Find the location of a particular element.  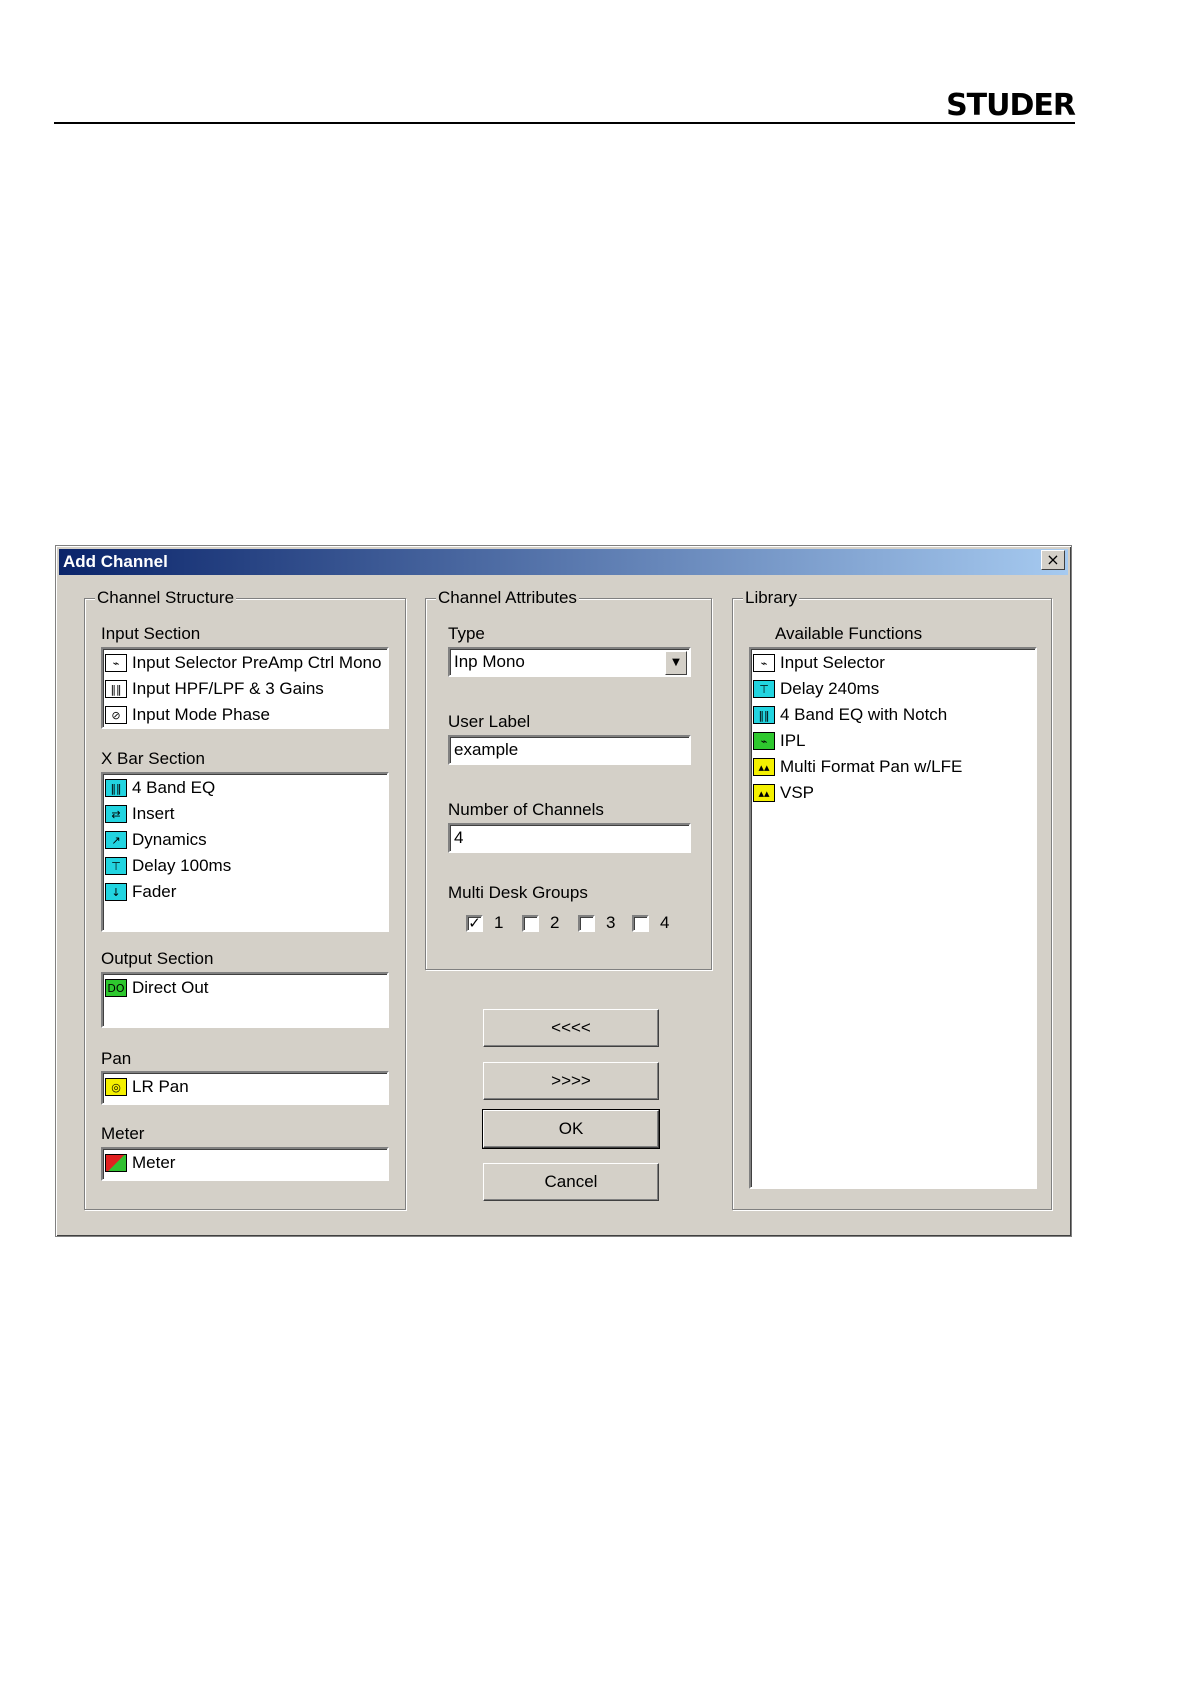

list-item: ⊤ Delay 100ms is located at coordinates (245, 866).